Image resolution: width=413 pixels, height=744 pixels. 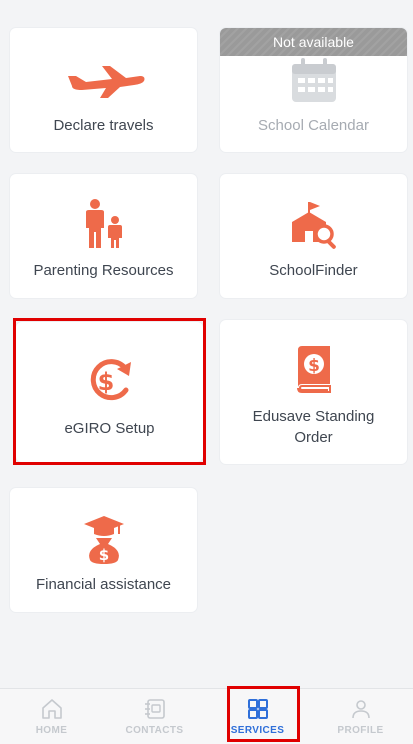 I want to click on egiro-setup-tile: $ eGIRO Setup, so click(x=109, y=392).